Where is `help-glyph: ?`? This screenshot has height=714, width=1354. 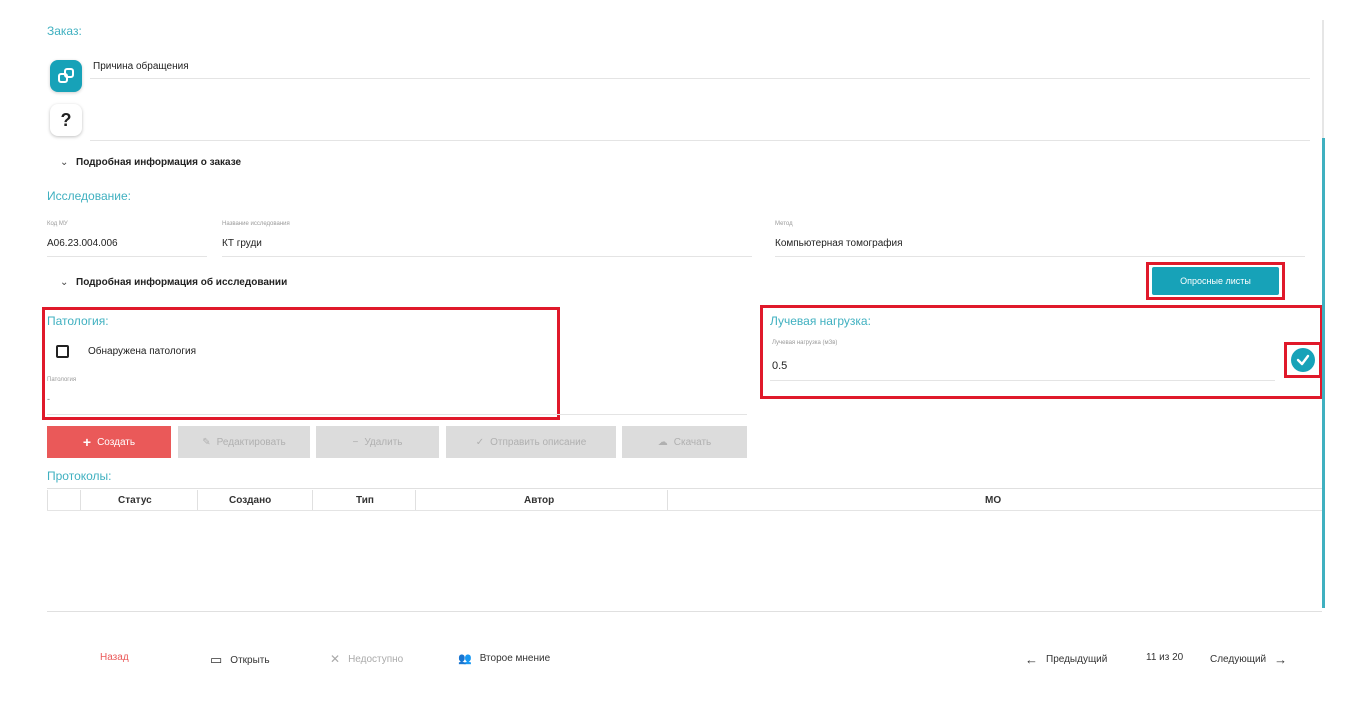
help-glyph: ? is located at coordinates (66, 119).